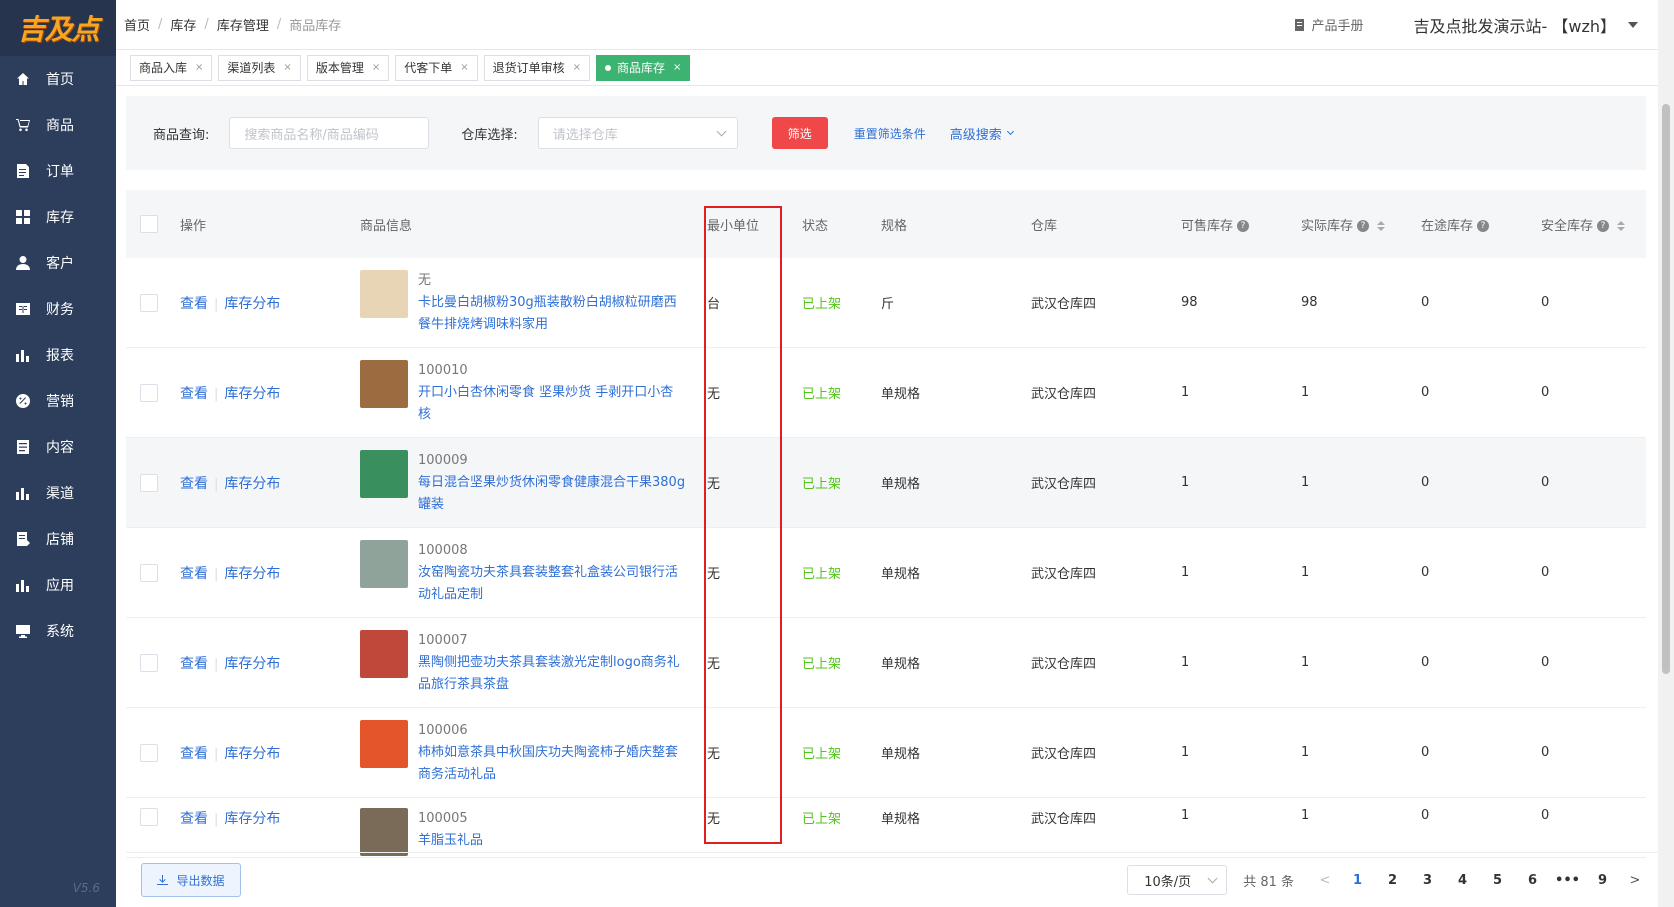  Describe the element at coordinates (191, 880) in the screenshot. I see `export-data-button: 导出数据` at that location.